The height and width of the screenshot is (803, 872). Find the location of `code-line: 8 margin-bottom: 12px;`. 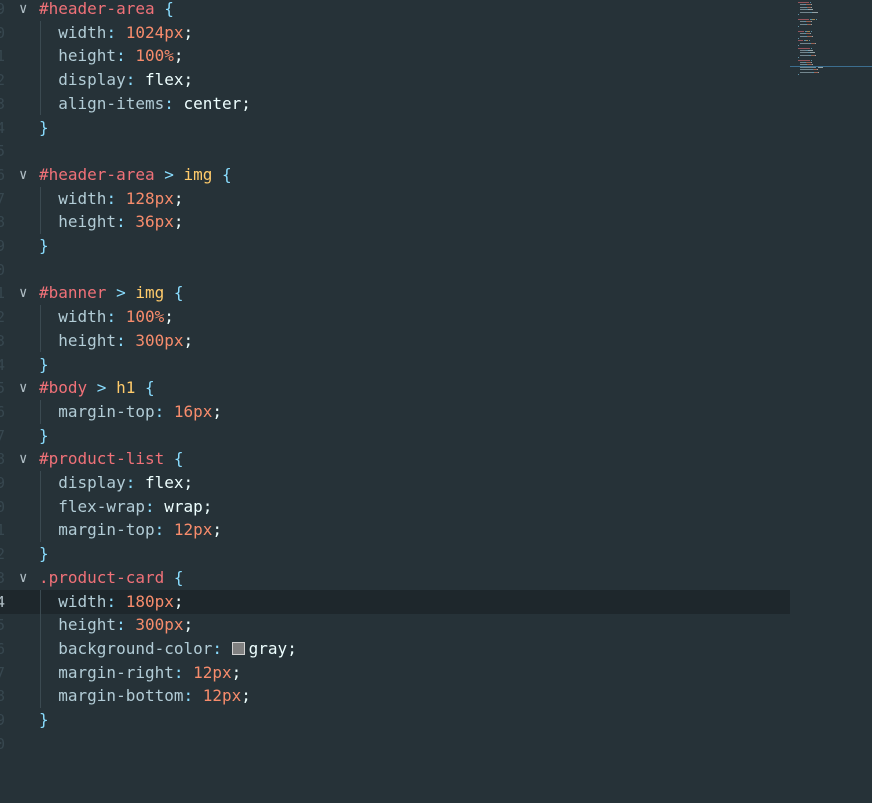

code-line: 8 margin-bottom: 12px; is located at coordinates (395, 696).